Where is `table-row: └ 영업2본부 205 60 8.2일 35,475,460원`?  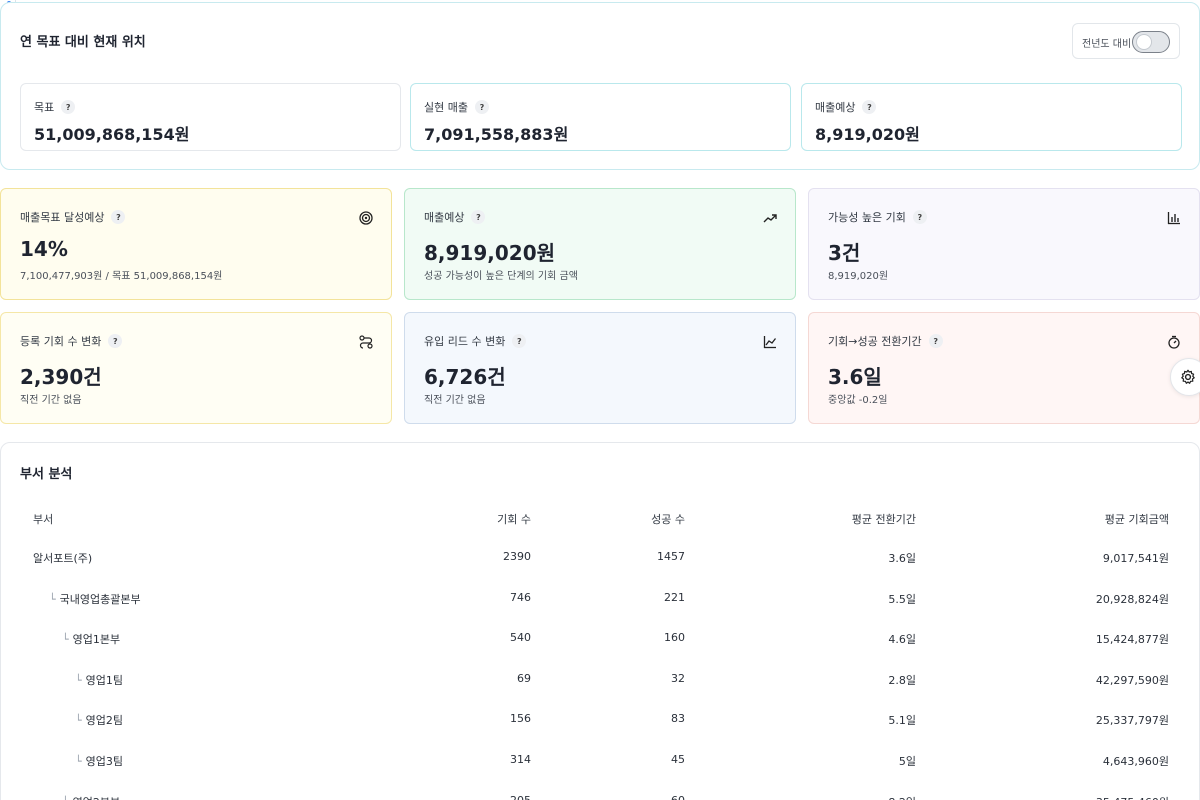
table-row: └ 영업2본부 205 60 8.2일 35,475,460원 is located at coordinates (600, 797).